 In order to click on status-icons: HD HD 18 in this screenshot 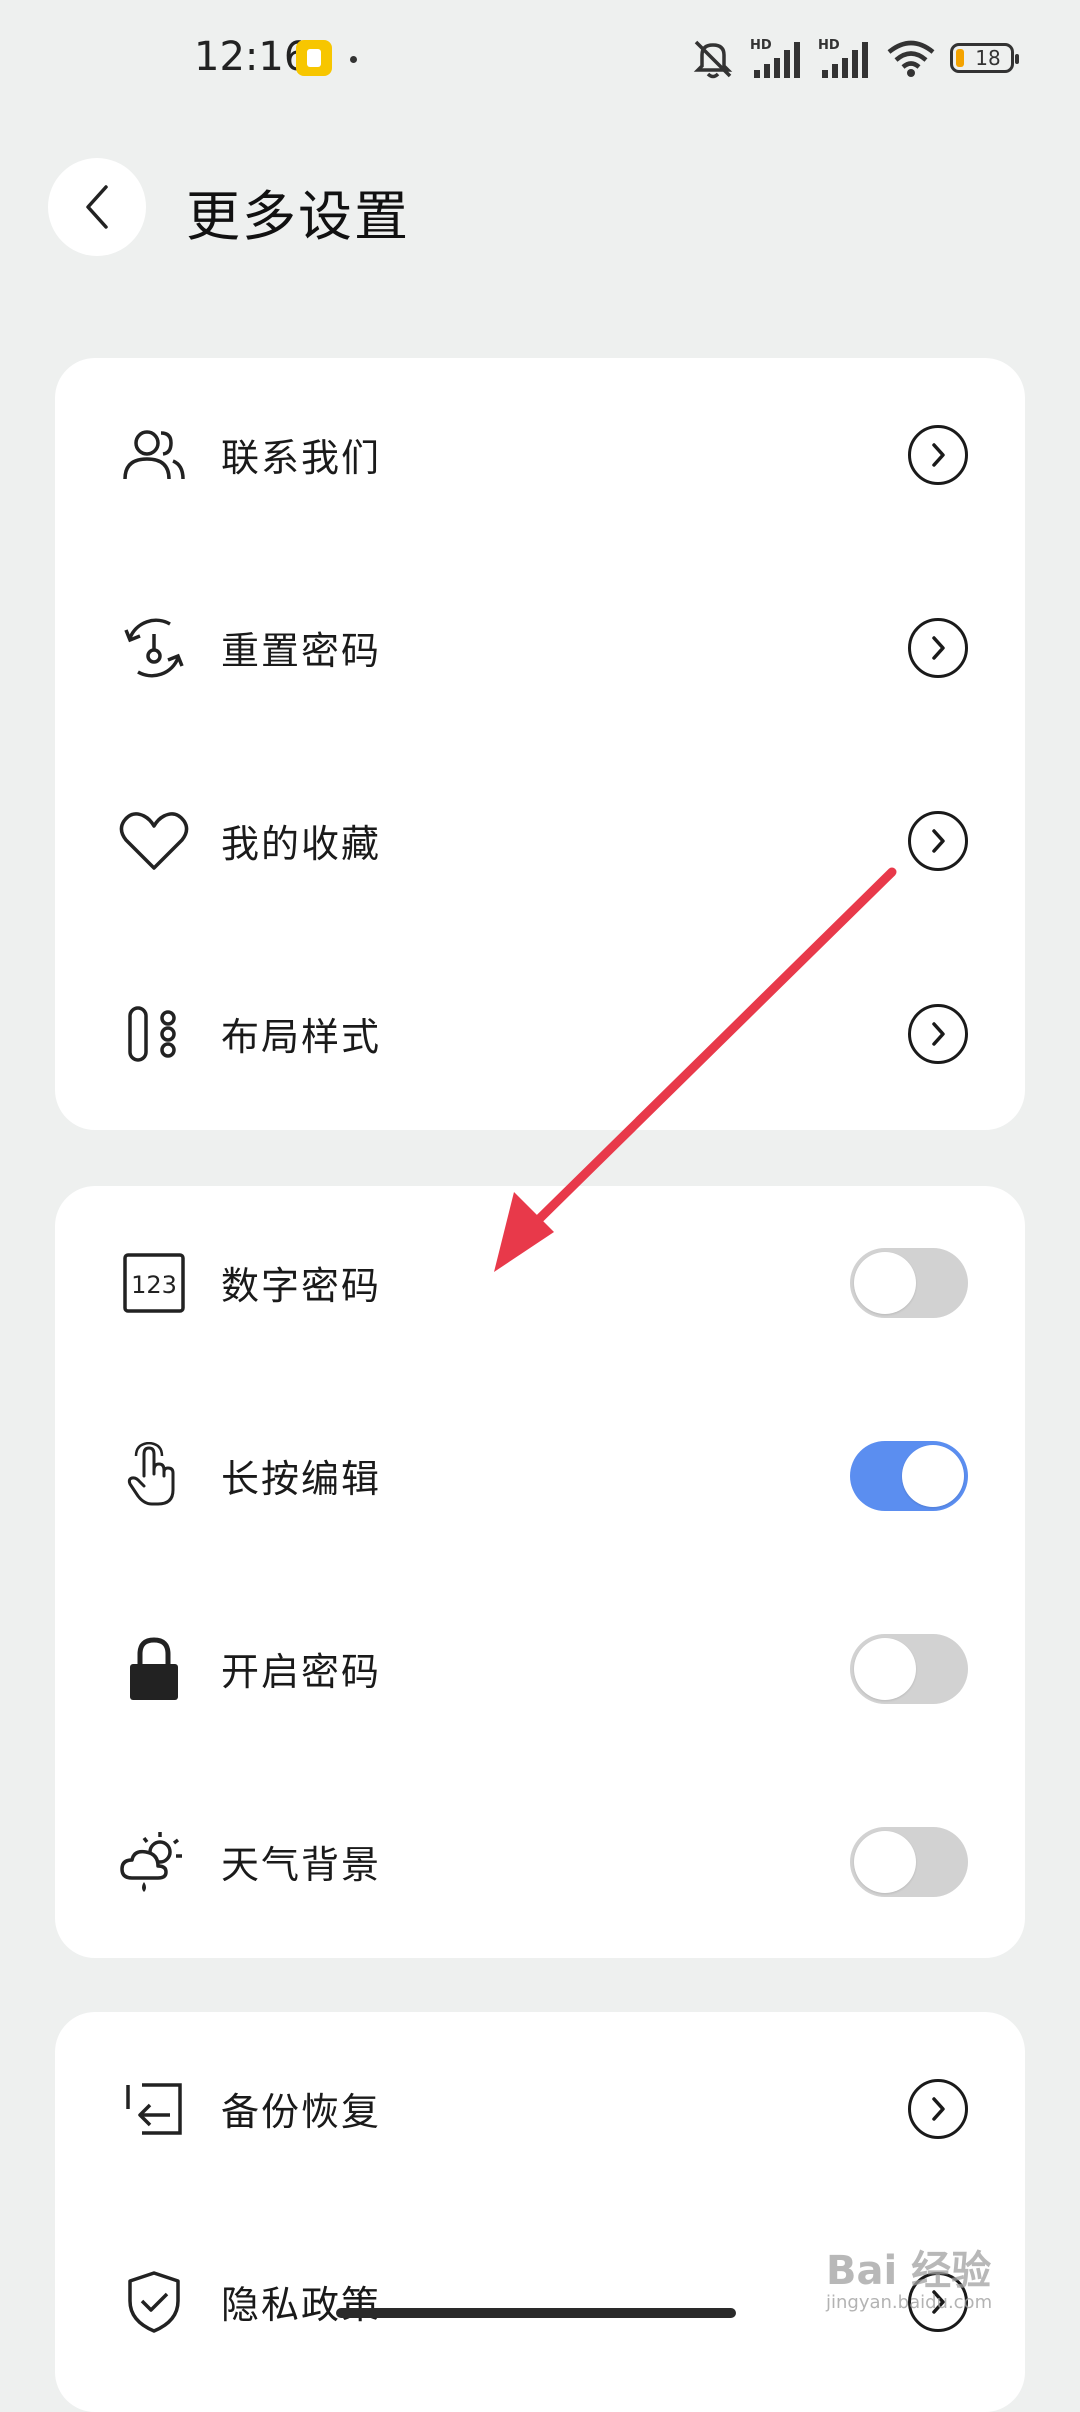, I will do `click(854, 58)`.